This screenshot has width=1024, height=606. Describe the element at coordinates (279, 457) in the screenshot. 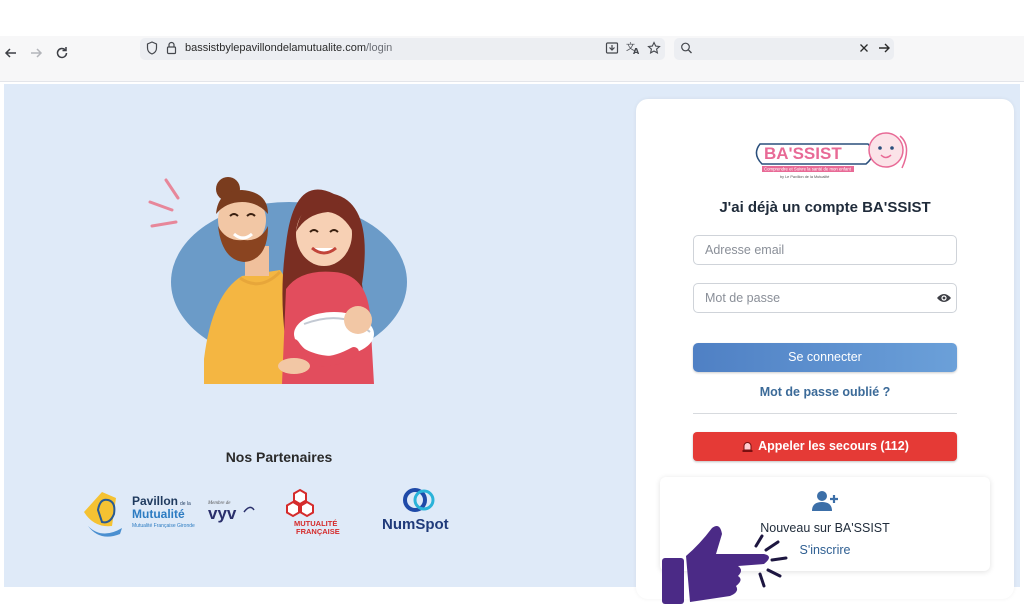

I see `partners-title: Nos Partenaires` at that location.